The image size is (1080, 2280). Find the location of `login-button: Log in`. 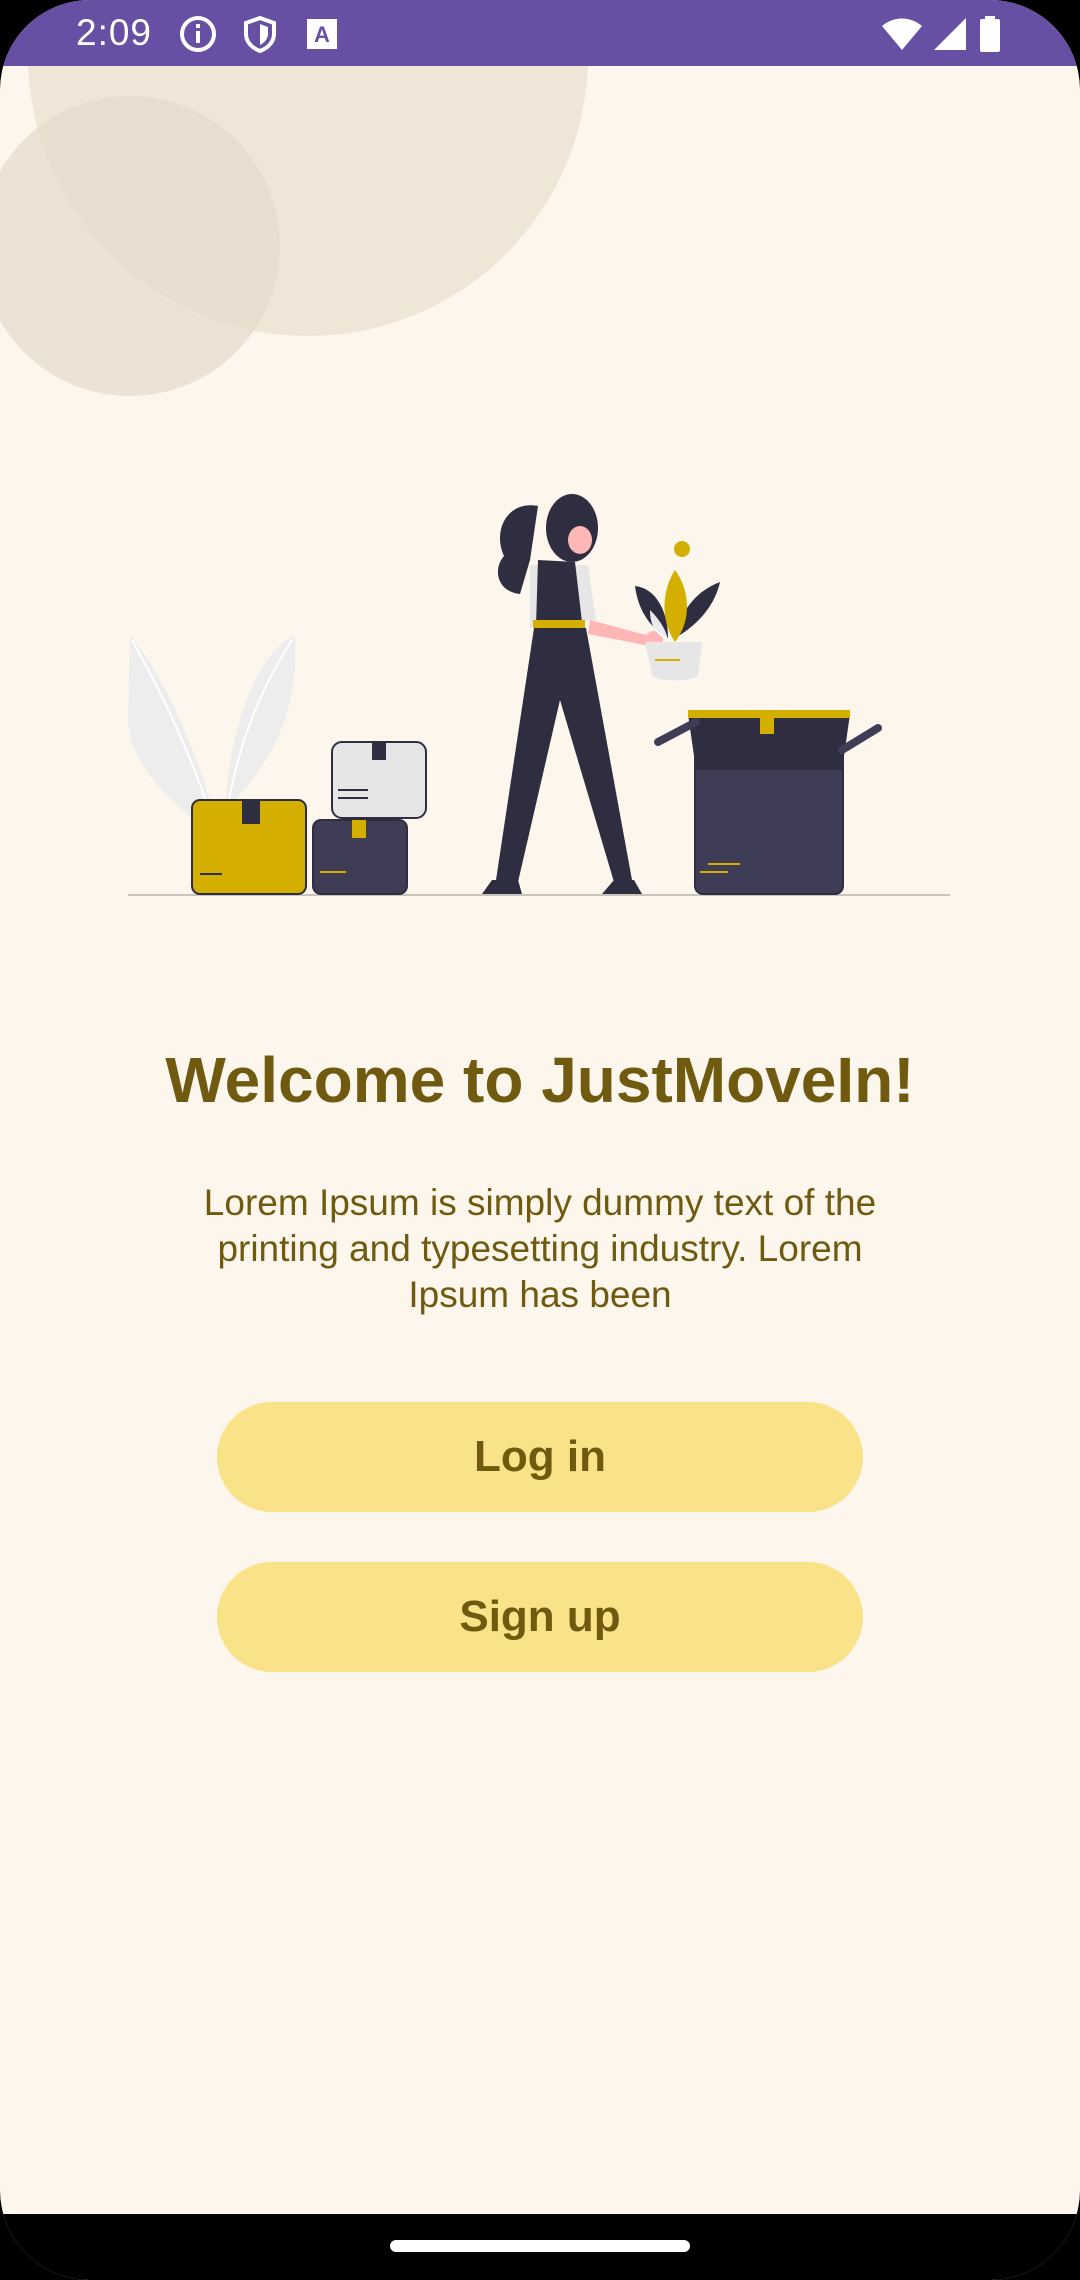

login-button: Log in is located at coordinates (540, 1457).